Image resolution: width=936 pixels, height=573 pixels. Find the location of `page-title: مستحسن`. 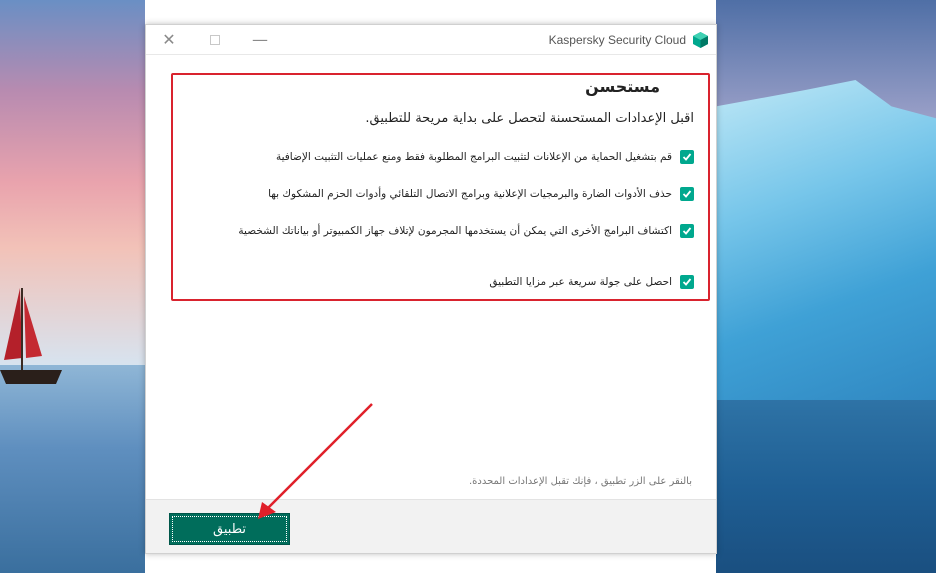

page-title: مستحسن is located at coordinates (622, 86).